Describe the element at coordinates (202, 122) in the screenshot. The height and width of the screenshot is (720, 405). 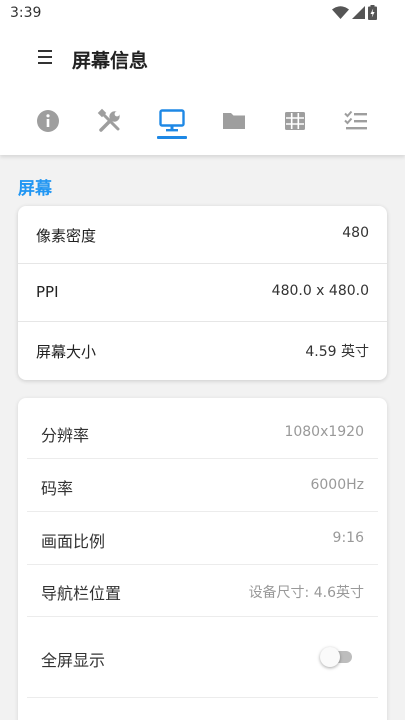
I see `category-tabs` at that location.